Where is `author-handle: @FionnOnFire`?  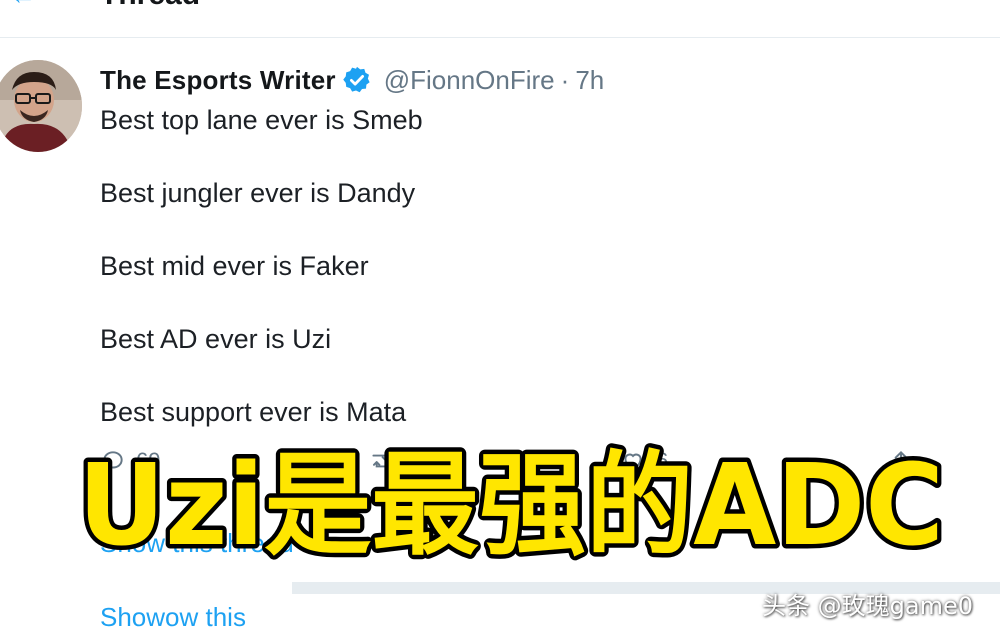
author-handle: @FionnOnFire is located at coordinates (469, 80).